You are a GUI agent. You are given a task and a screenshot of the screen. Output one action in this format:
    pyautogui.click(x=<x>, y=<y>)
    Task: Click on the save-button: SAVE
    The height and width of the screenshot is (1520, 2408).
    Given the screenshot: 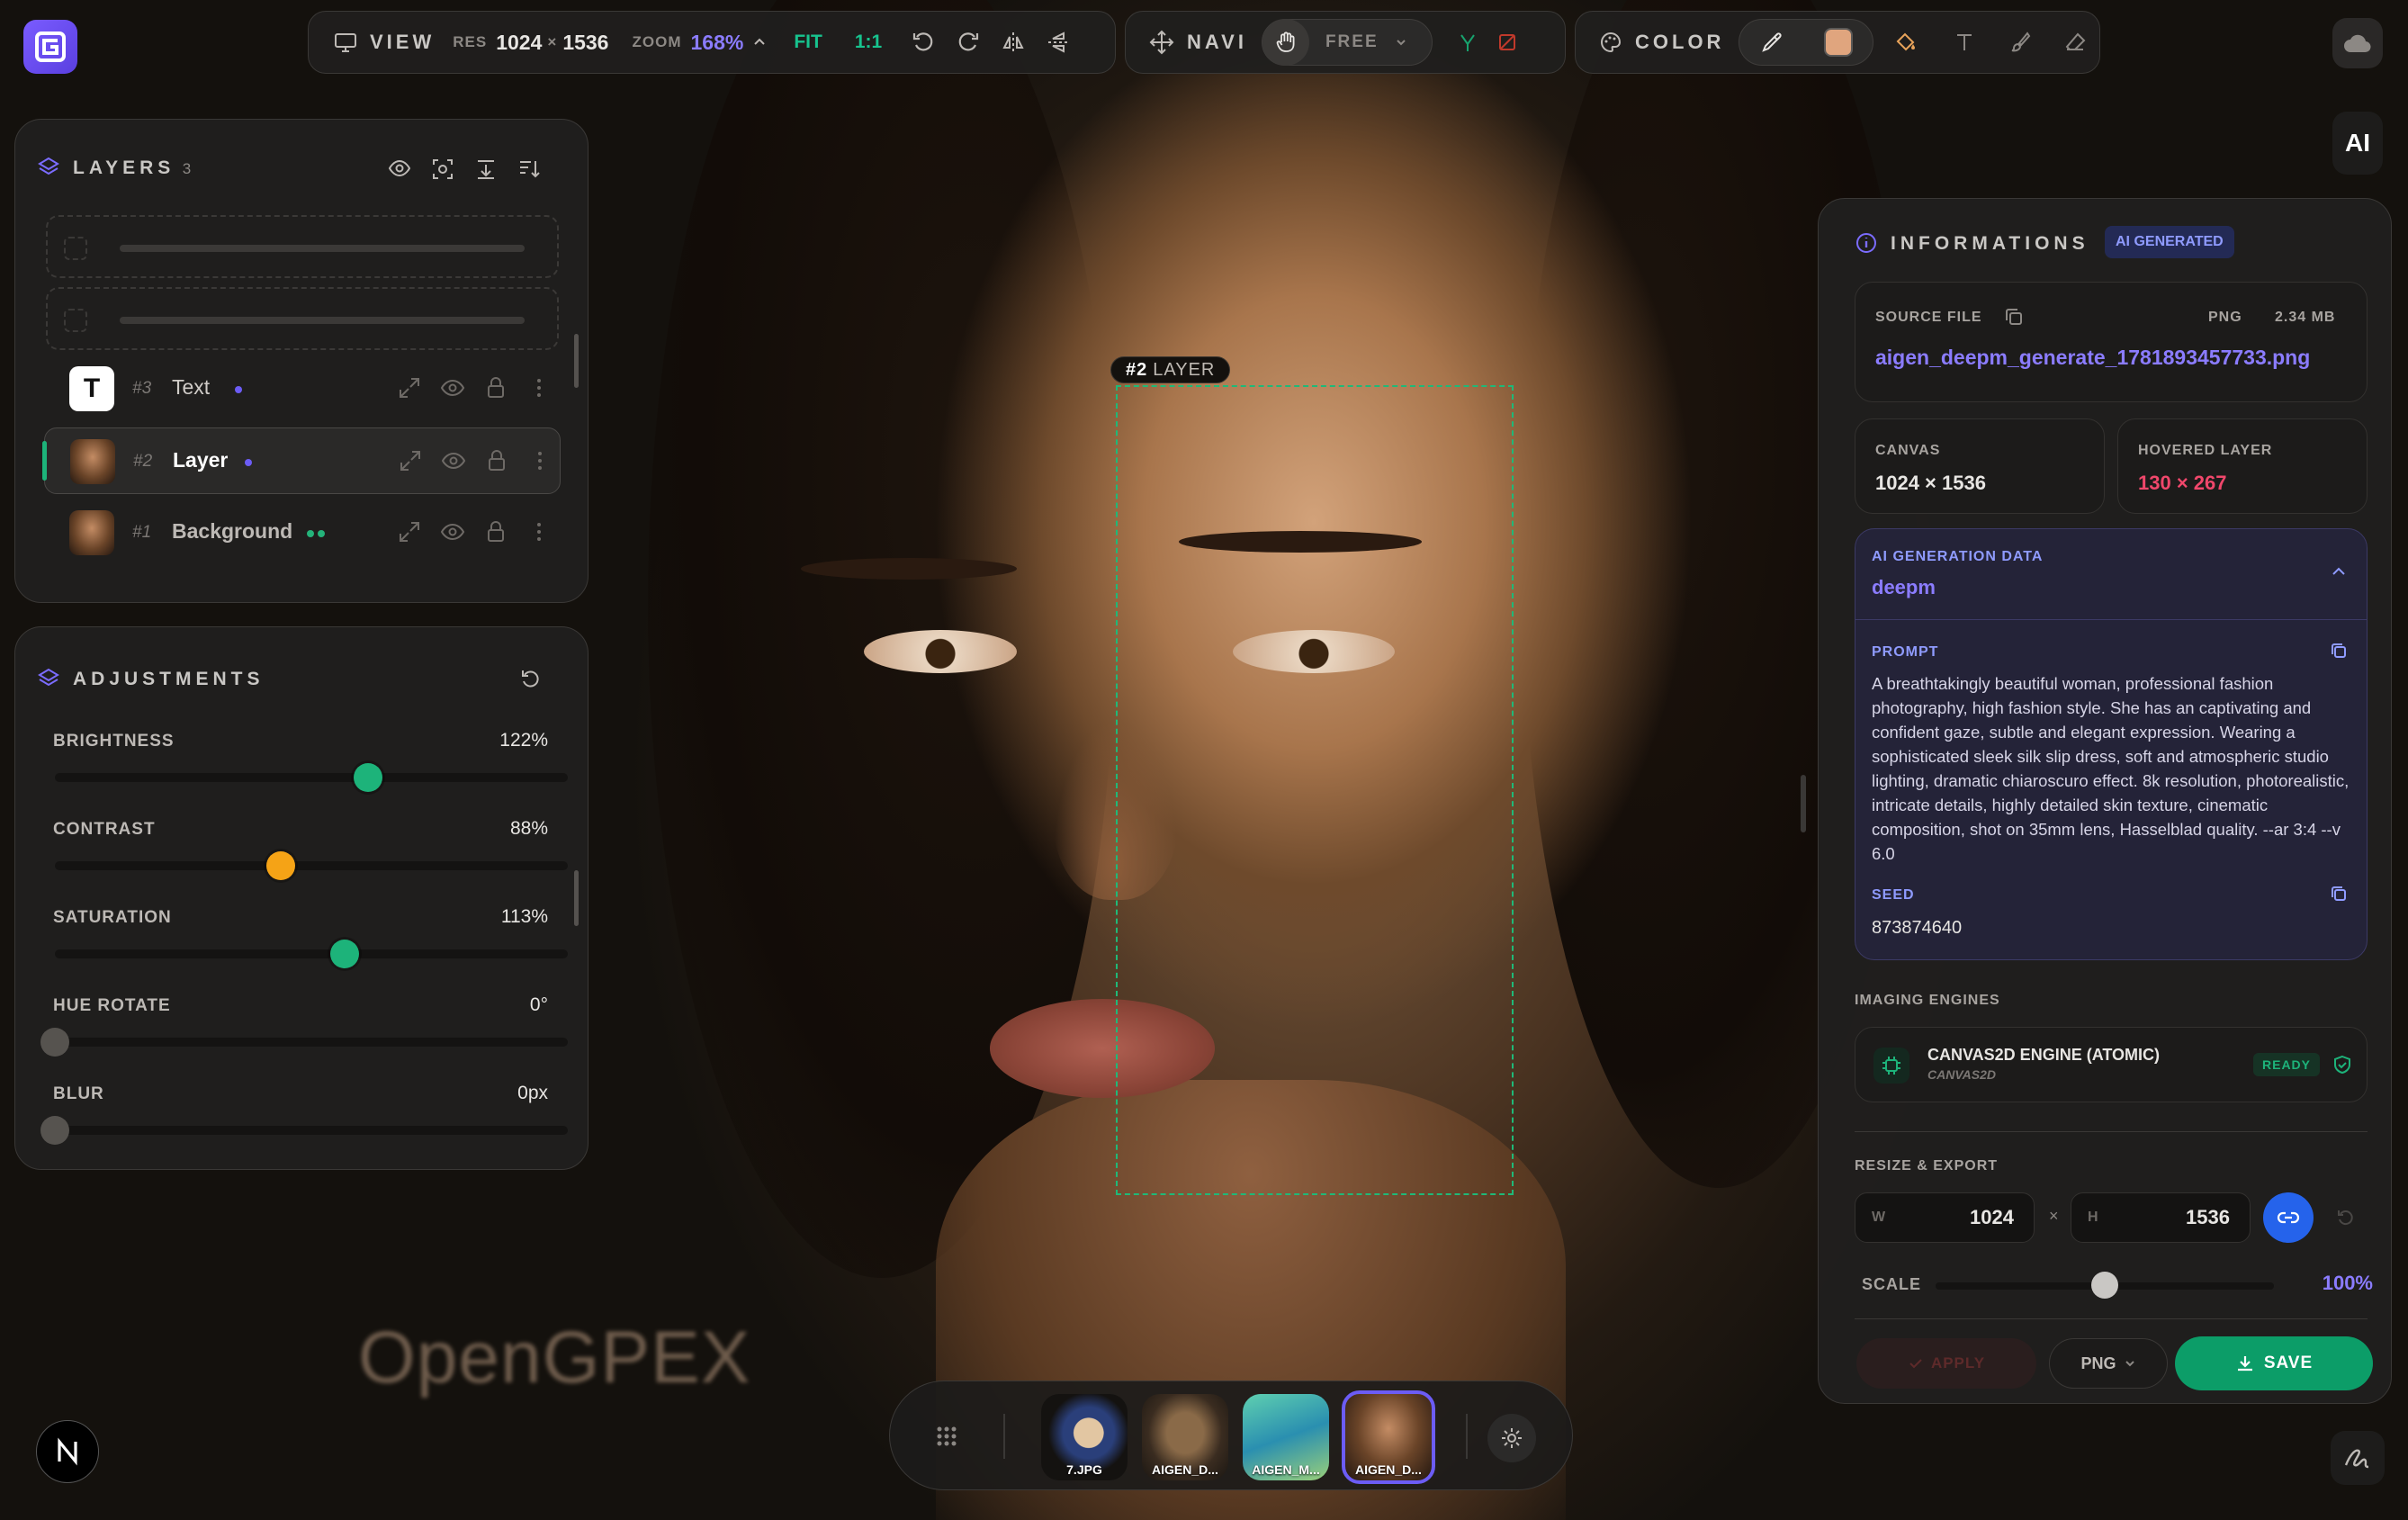 What is the action you would take?
    pyautogui.click(x=2274, y=1363)
    